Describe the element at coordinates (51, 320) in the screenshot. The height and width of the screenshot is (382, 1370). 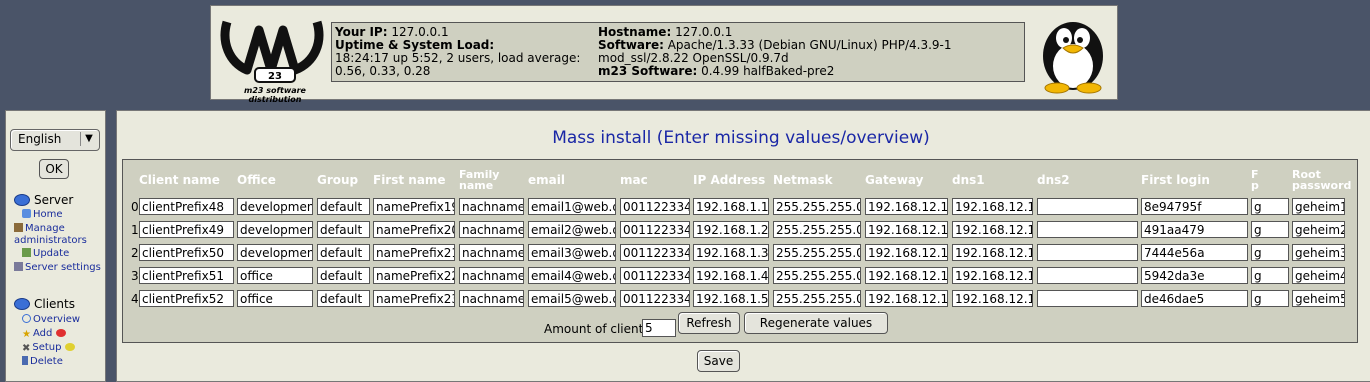
I see `sidebar-link-overview: Overview` at that location.